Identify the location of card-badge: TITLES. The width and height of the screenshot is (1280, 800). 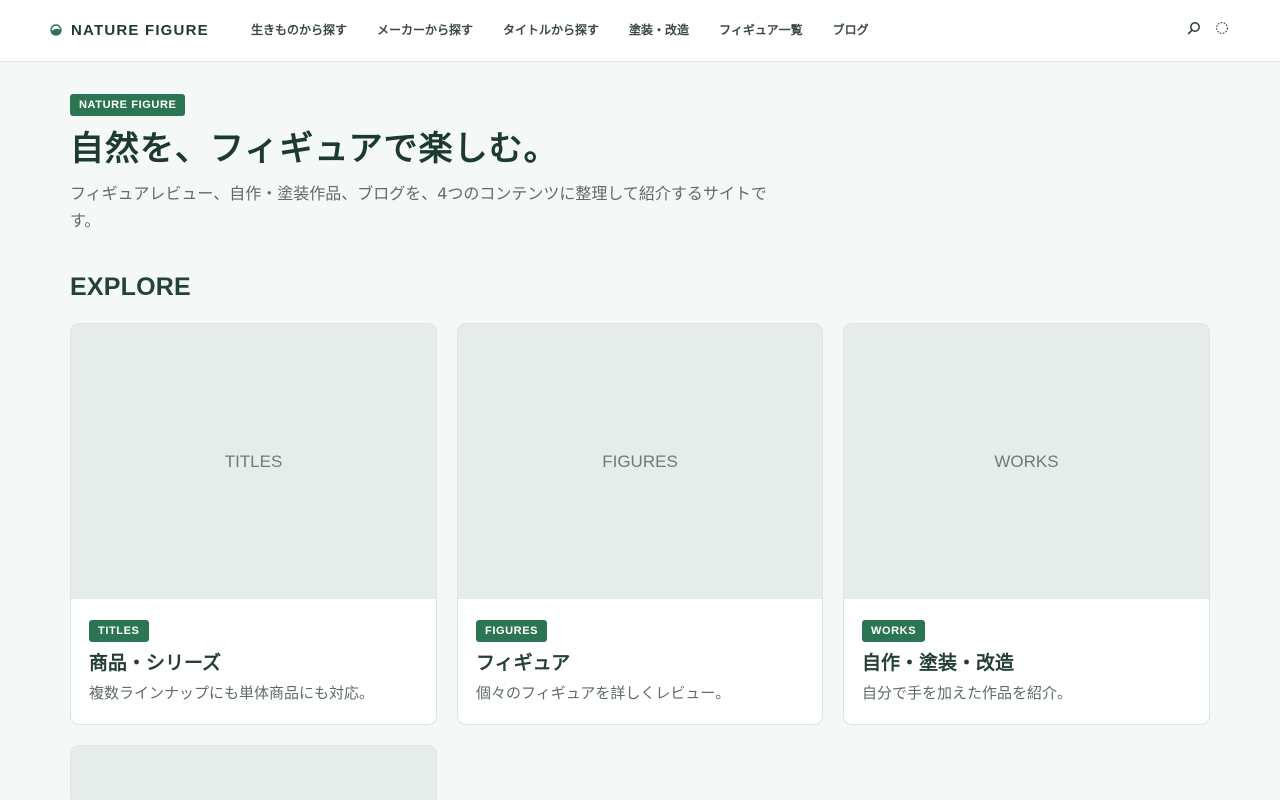
(119, 631).